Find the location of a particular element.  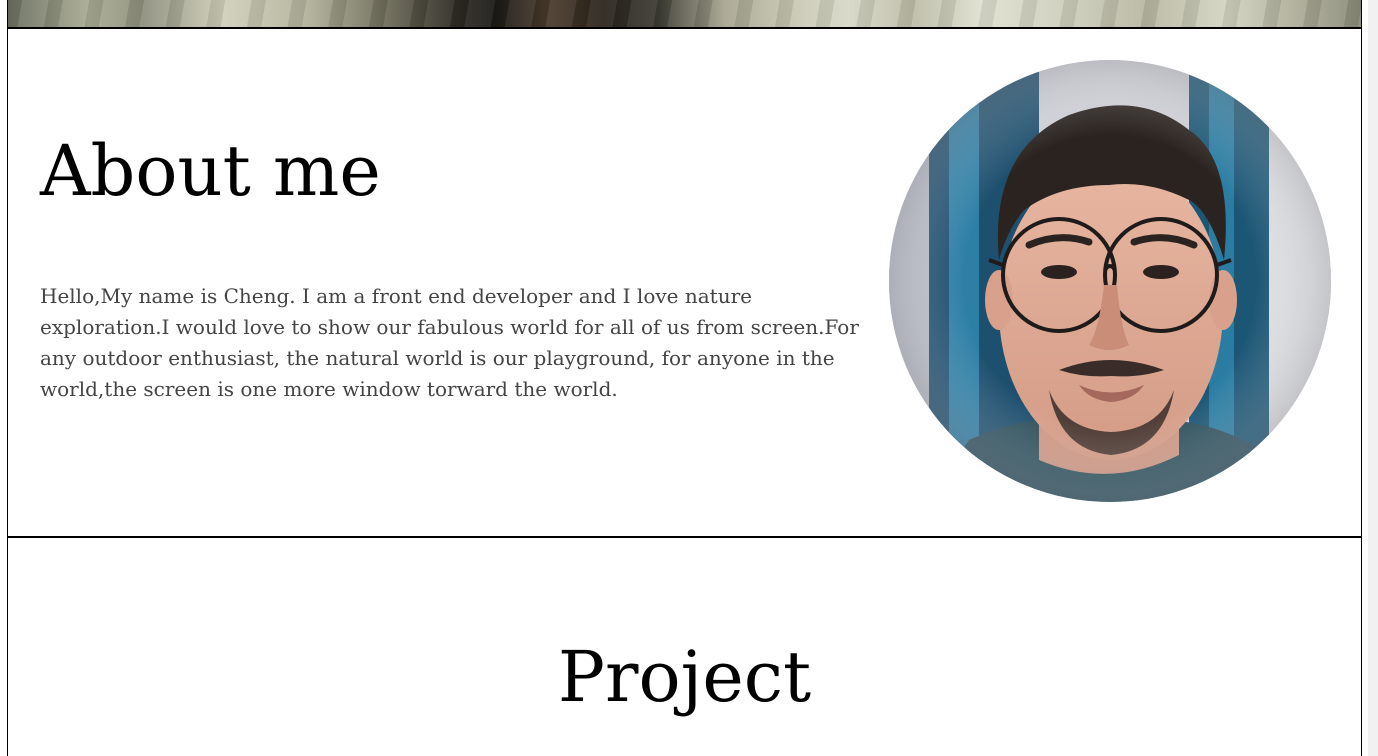

hero-image-strip is located at coordinates (684, 14).